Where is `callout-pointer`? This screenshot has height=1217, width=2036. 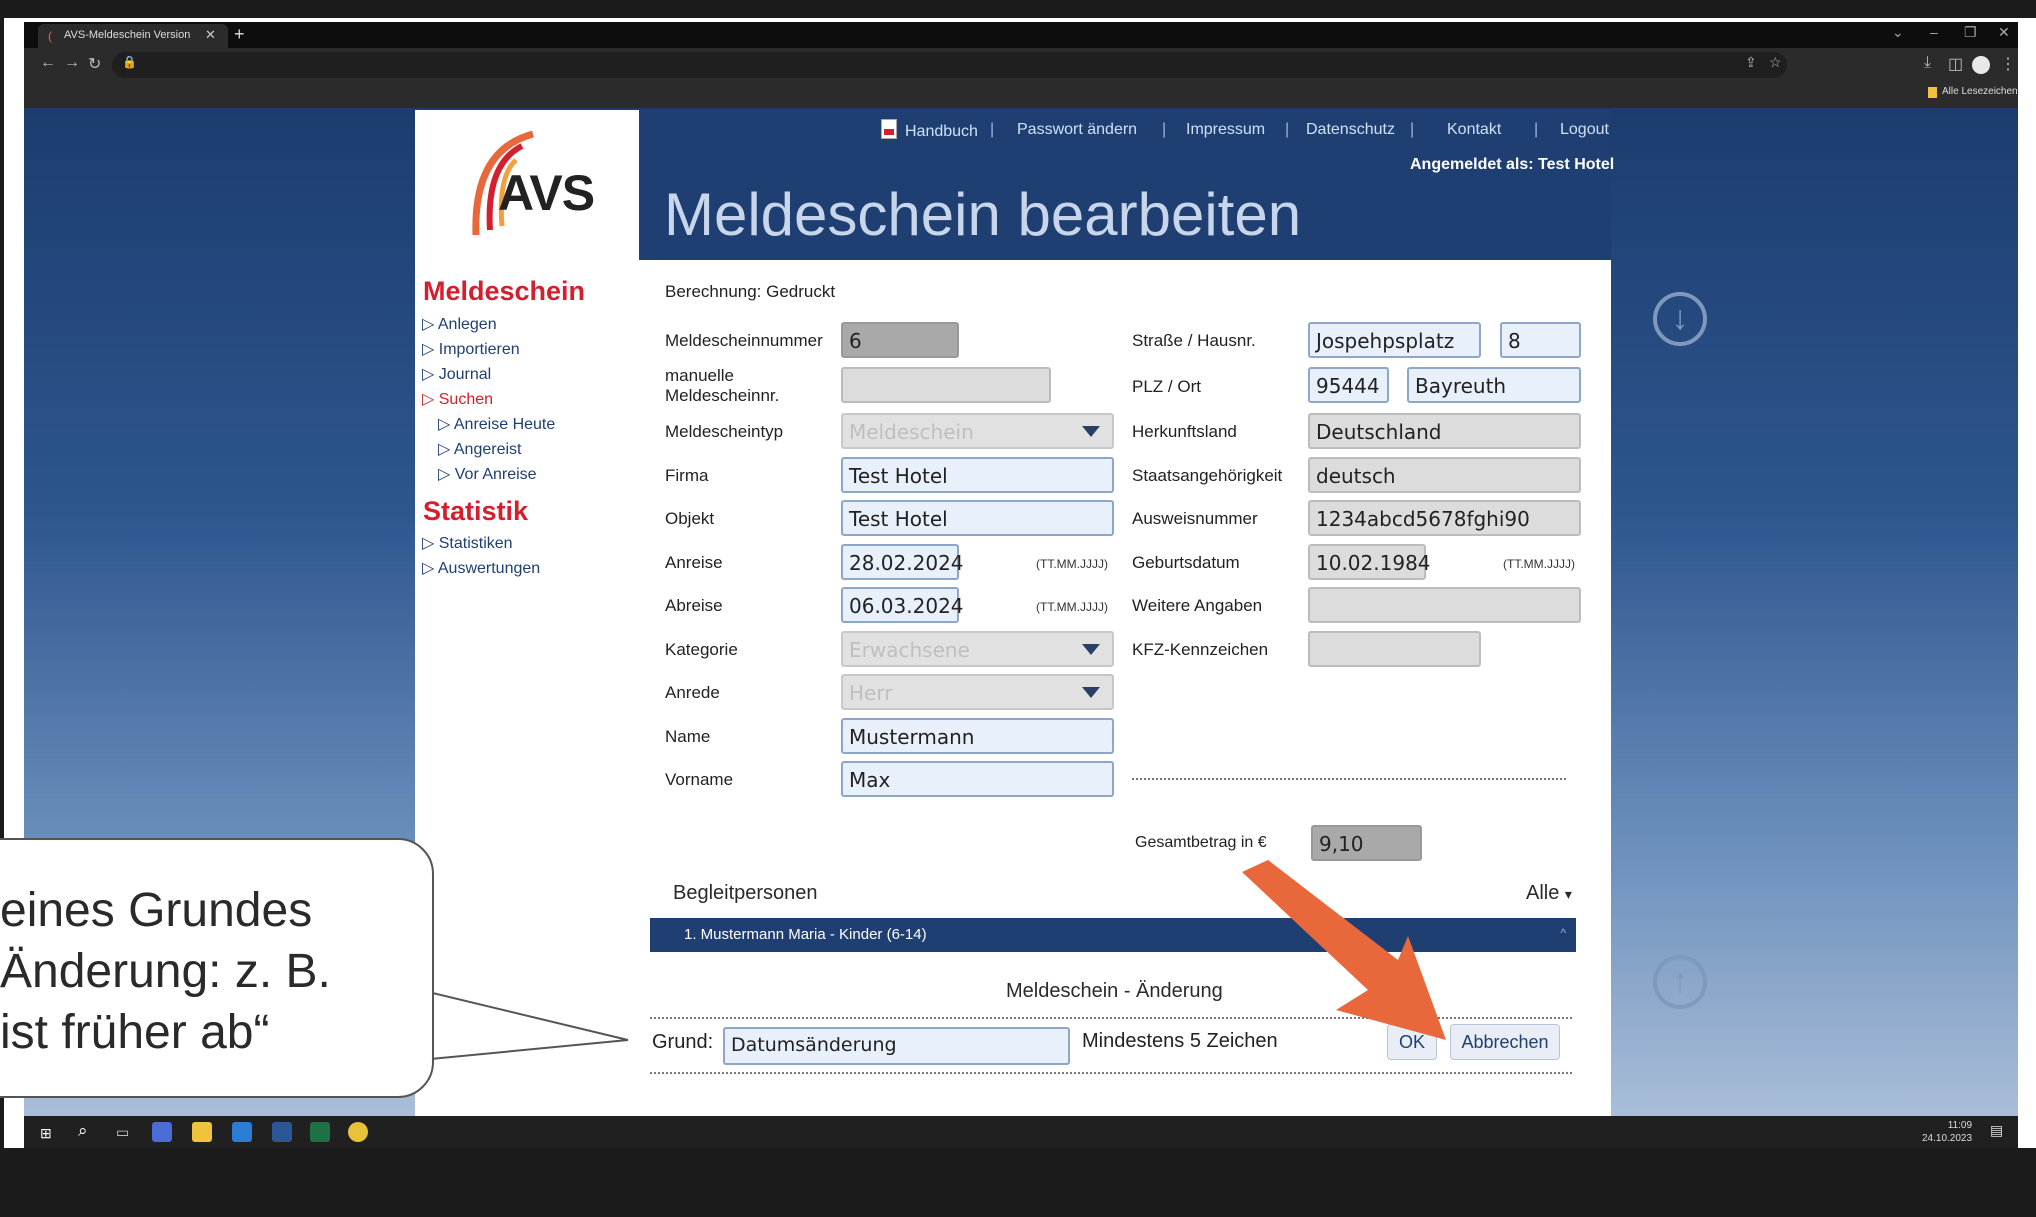 callout-pointer is located at coordinates (524, 1025).